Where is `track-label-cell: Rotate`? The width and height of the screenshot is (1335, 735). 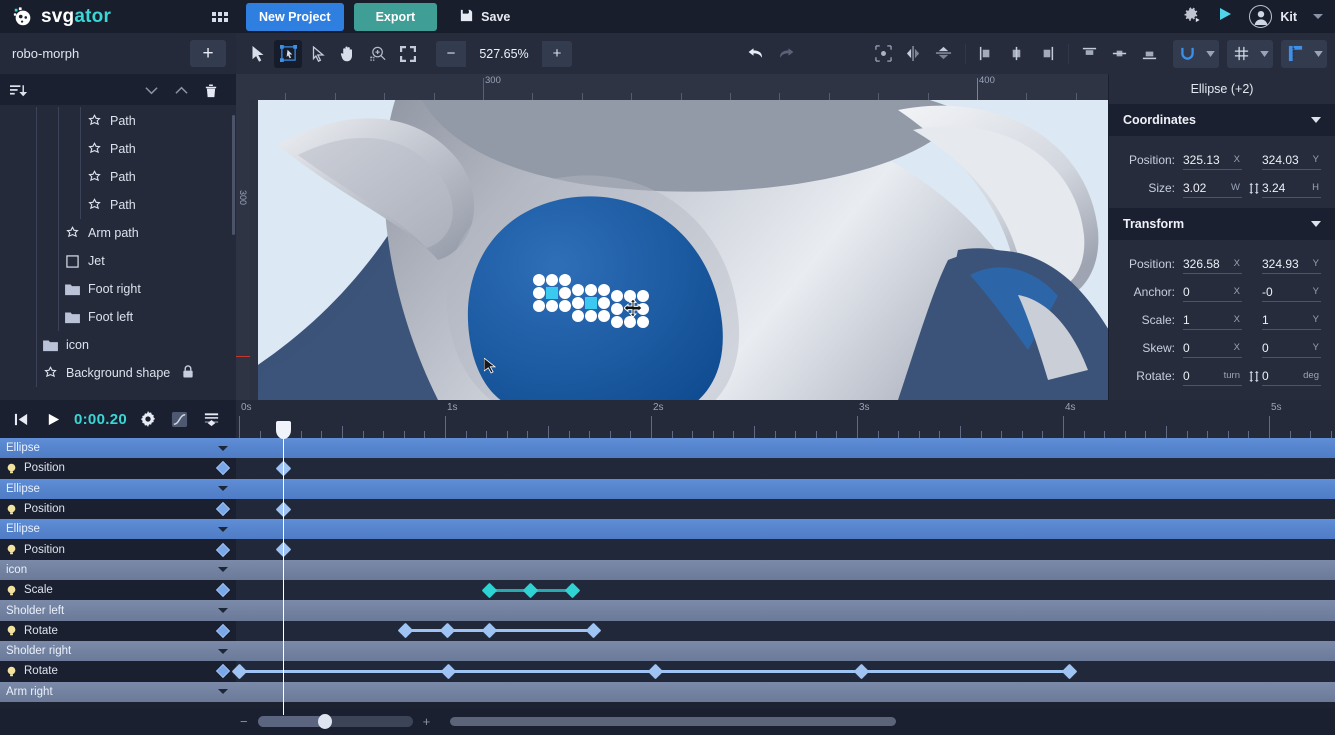 track-label-cell: Rotate is located at coordinates (118, 630).